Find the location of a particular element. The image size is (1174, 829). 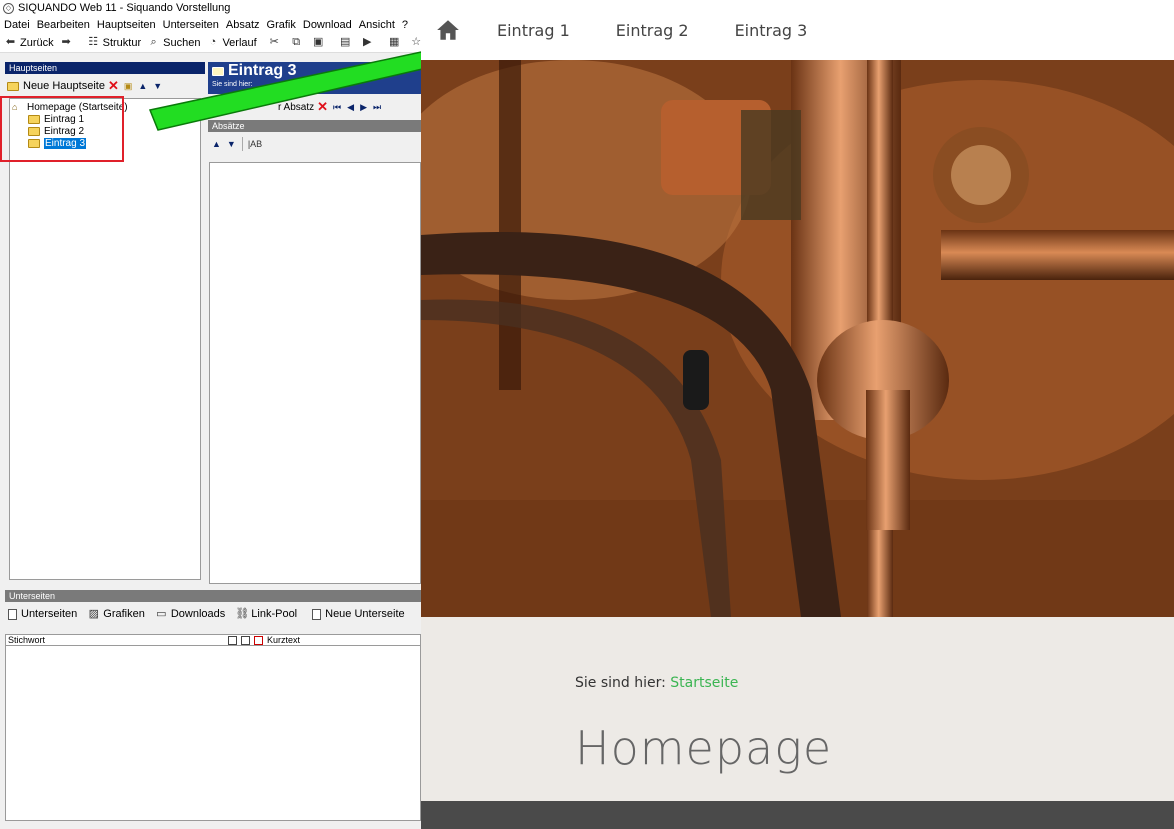

new-unterseite-button: Neue Unterseite is located at coordinates (358, 614).